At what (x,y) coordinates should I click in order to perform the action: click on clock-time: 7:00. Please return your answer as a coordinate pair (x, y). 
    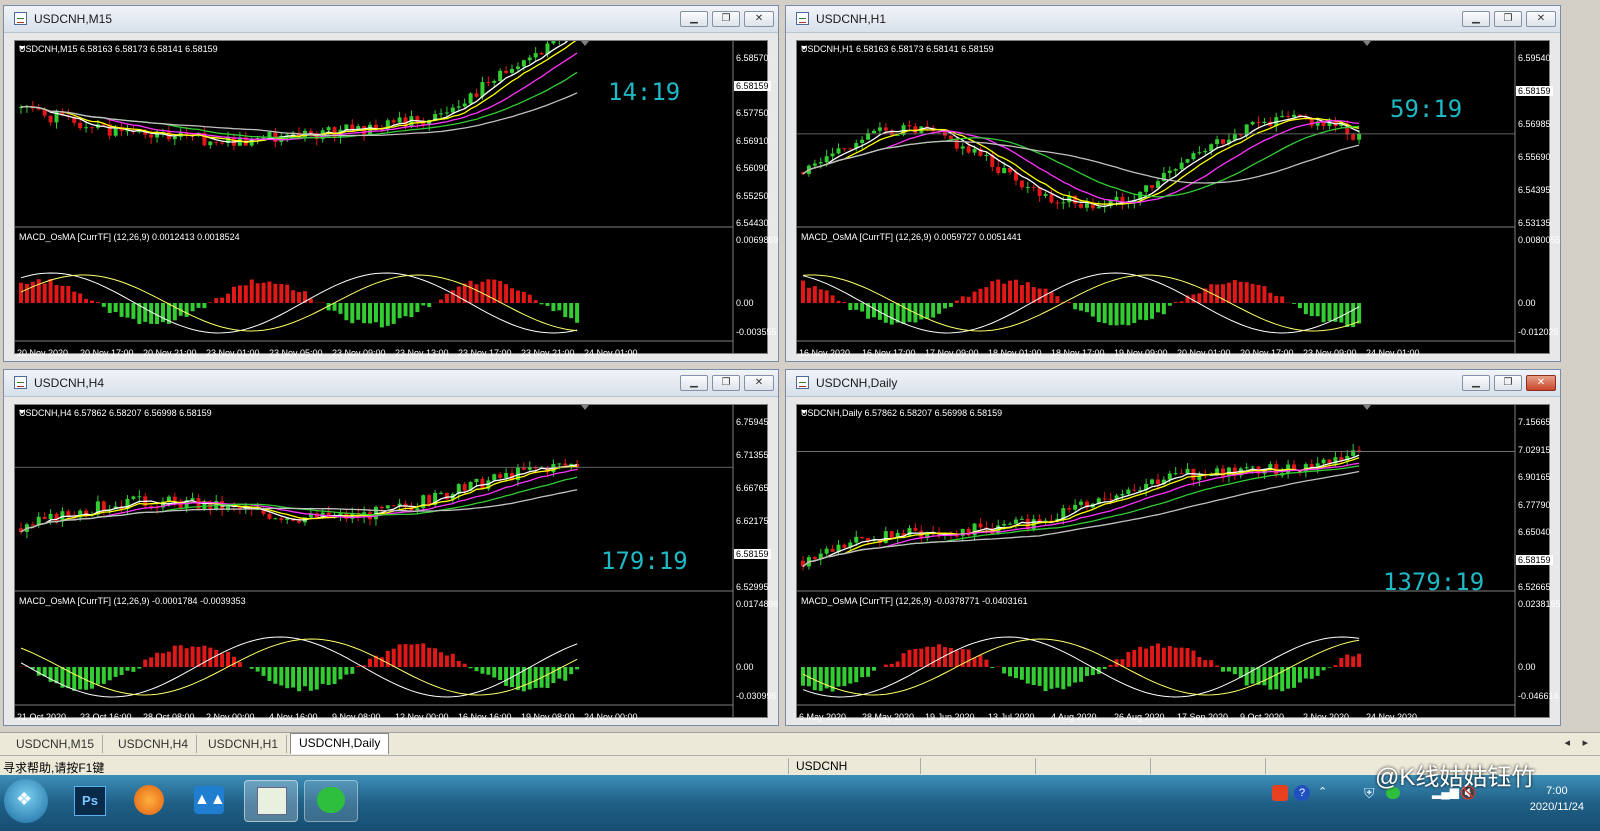
    Looking at the image, I should click on (1557, 791).